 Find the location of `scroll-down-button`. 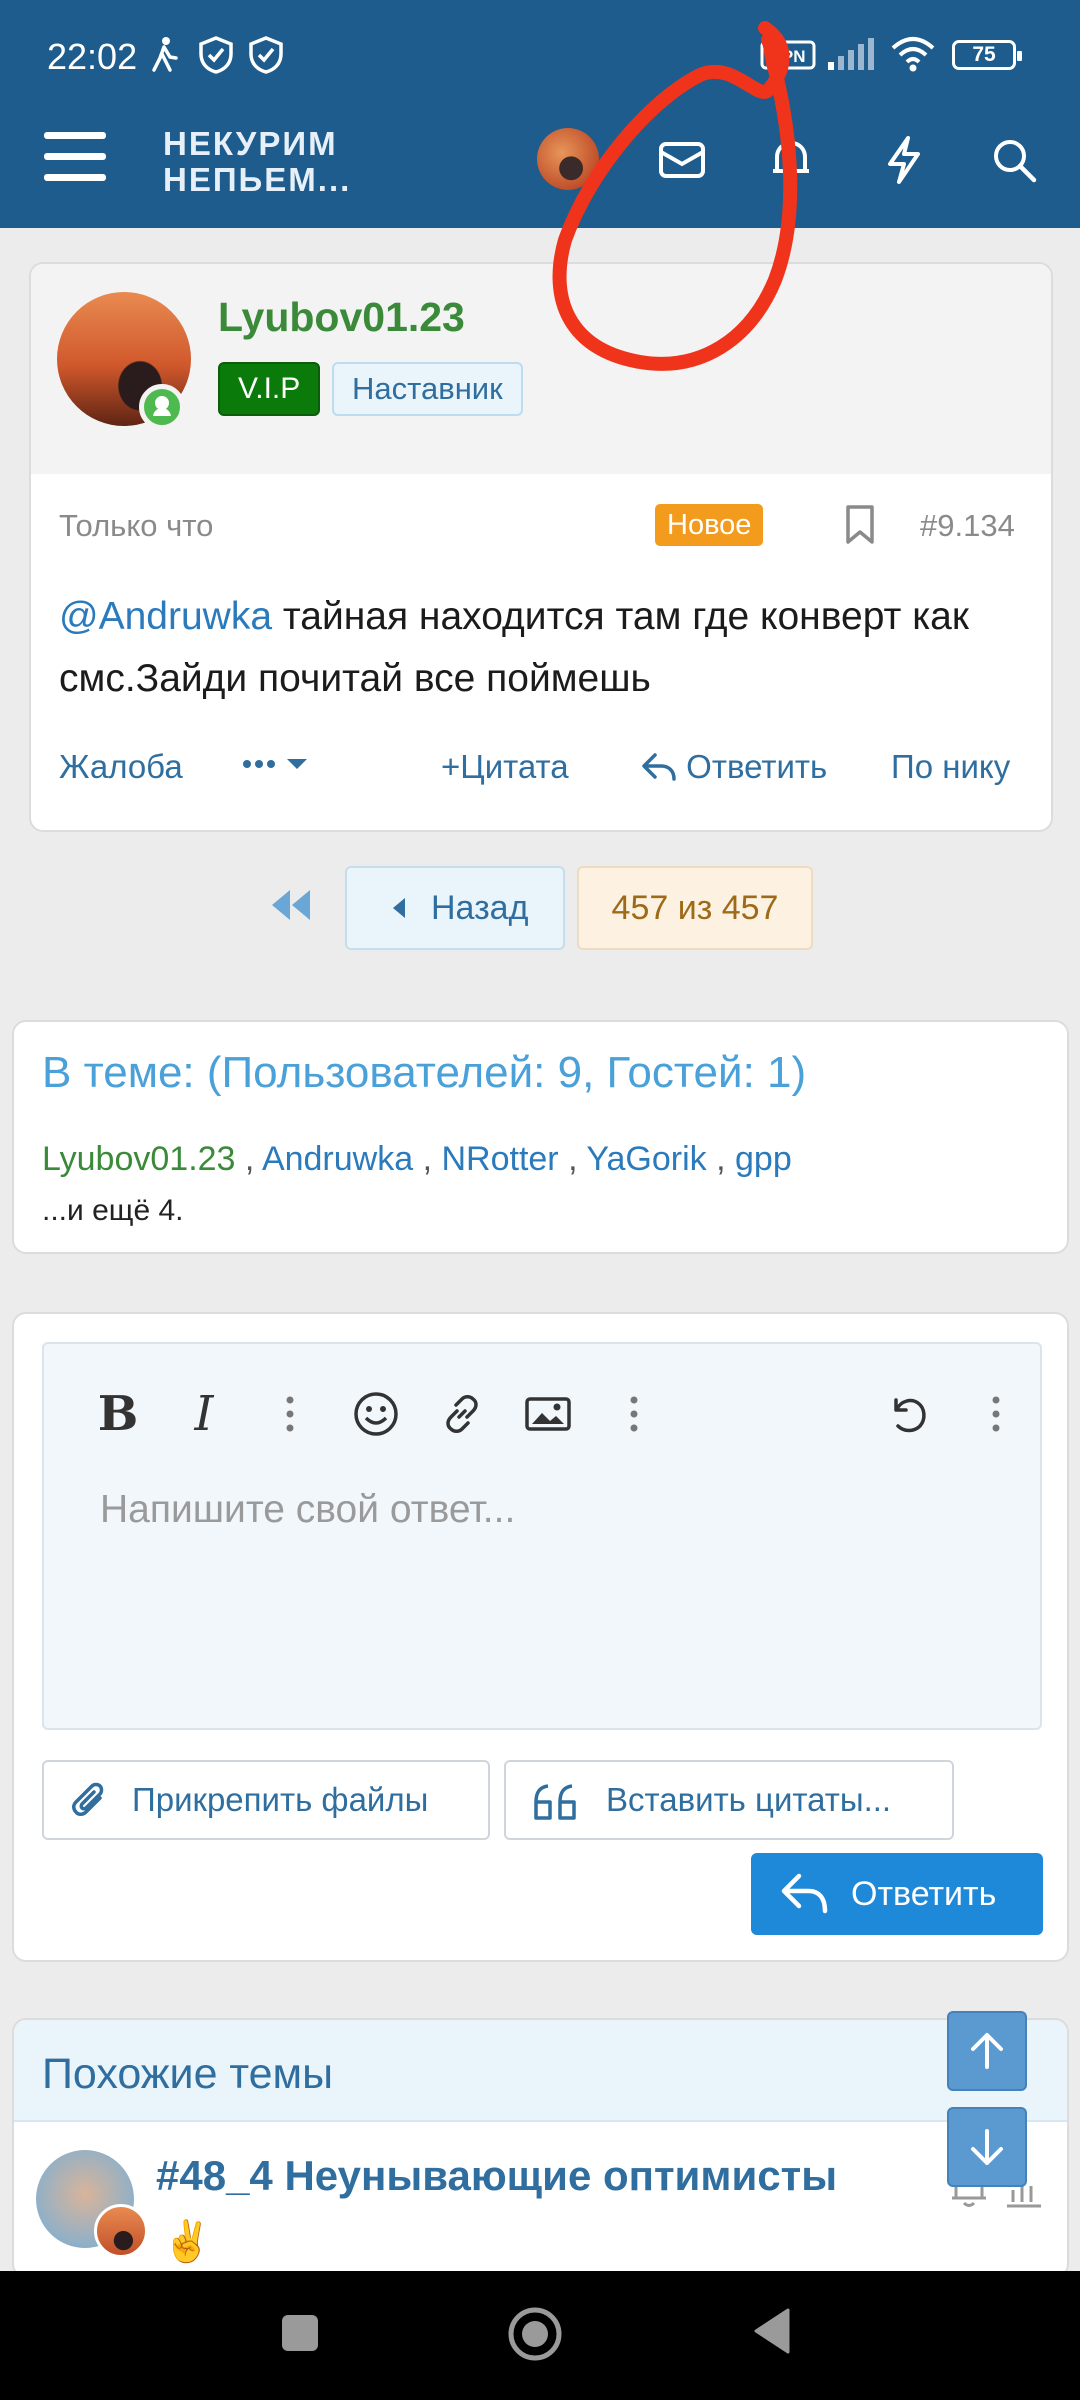

scroll-down-button is located at coordinates (987, 2147).